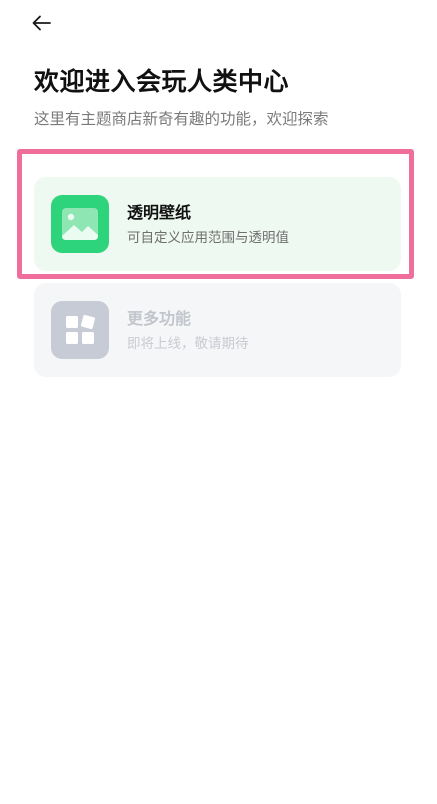 This screenshot has width=437, height=804. I want to click on card-title: 透明壁纸, so click(159, 212).